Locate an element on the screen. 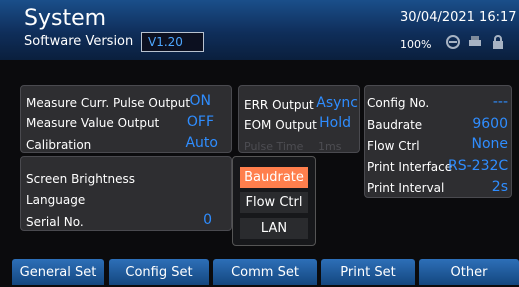 The height and width of the screenshot is (287, 519). serial-no-label: Serial No. is located at coordinates (55, 222).